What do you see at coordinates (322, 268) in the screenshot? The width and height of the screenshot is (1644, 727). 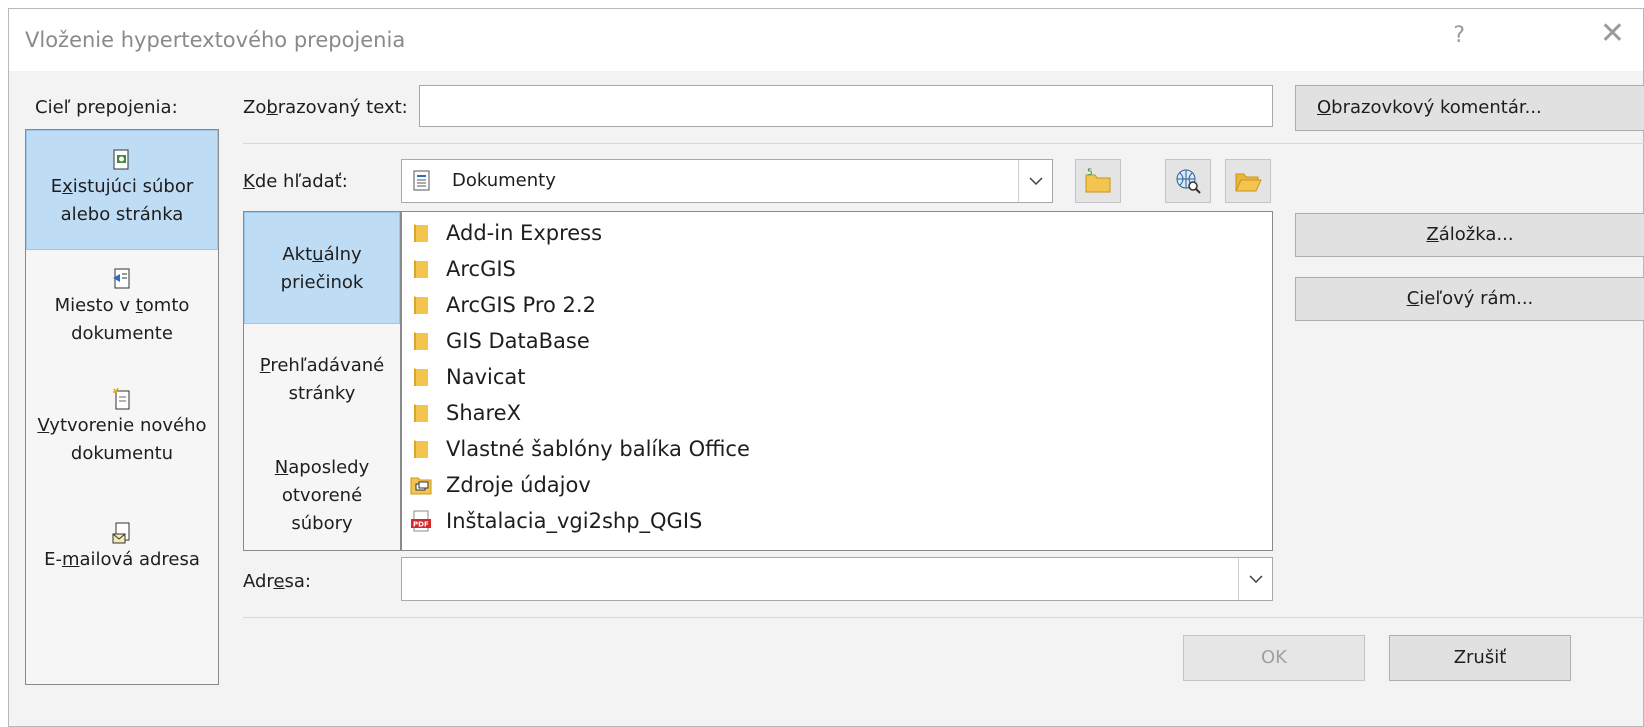 I see `tab-current-folder: Aktuálny priečinok` at bounding box center [322, 268].